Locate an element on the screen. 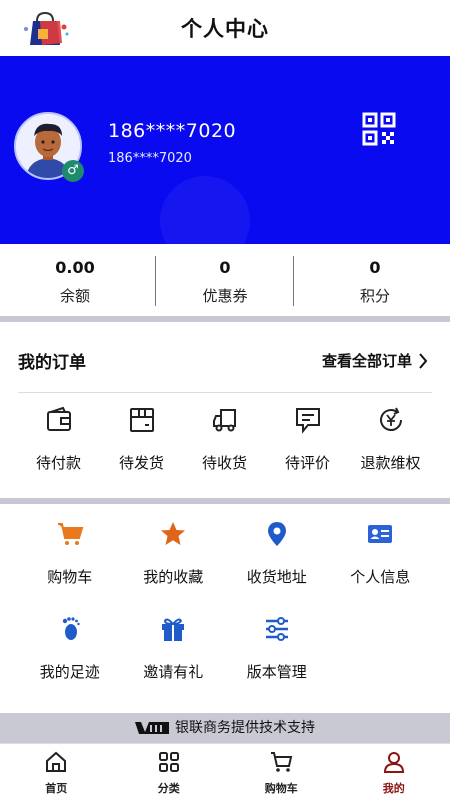 Image resolution: width=450 pixels, height=800 pixels. stat-value: 0.00 is located at coordinates (75, 267).